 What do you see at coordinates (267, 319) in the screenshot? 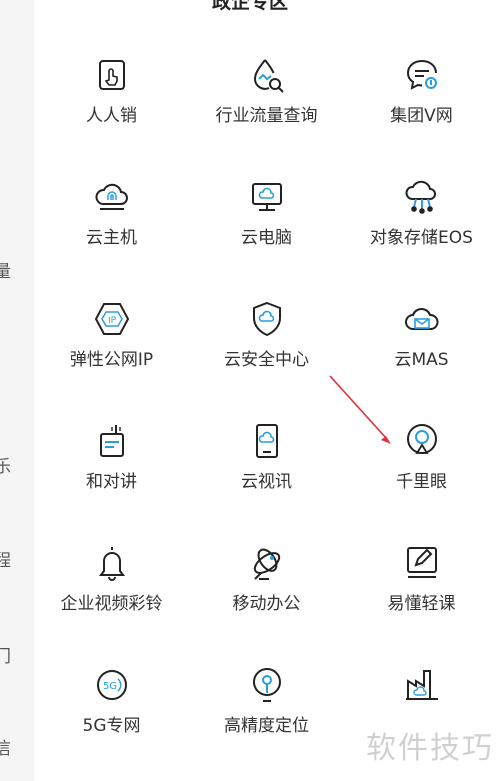
I see `cloud-shield-icon` at bounding box center [267, 319].